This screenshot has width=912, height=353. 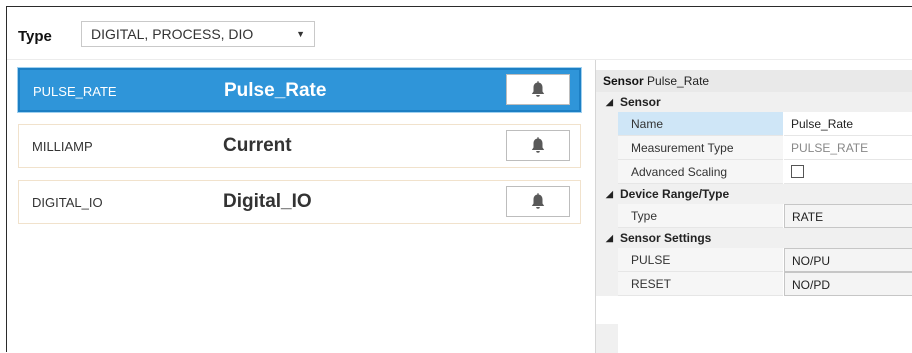 What do you see at coordinates (848, 260) in the screenshot?
I see `property-value-dropdown: NO/PU` at bounding box center [848, 260].